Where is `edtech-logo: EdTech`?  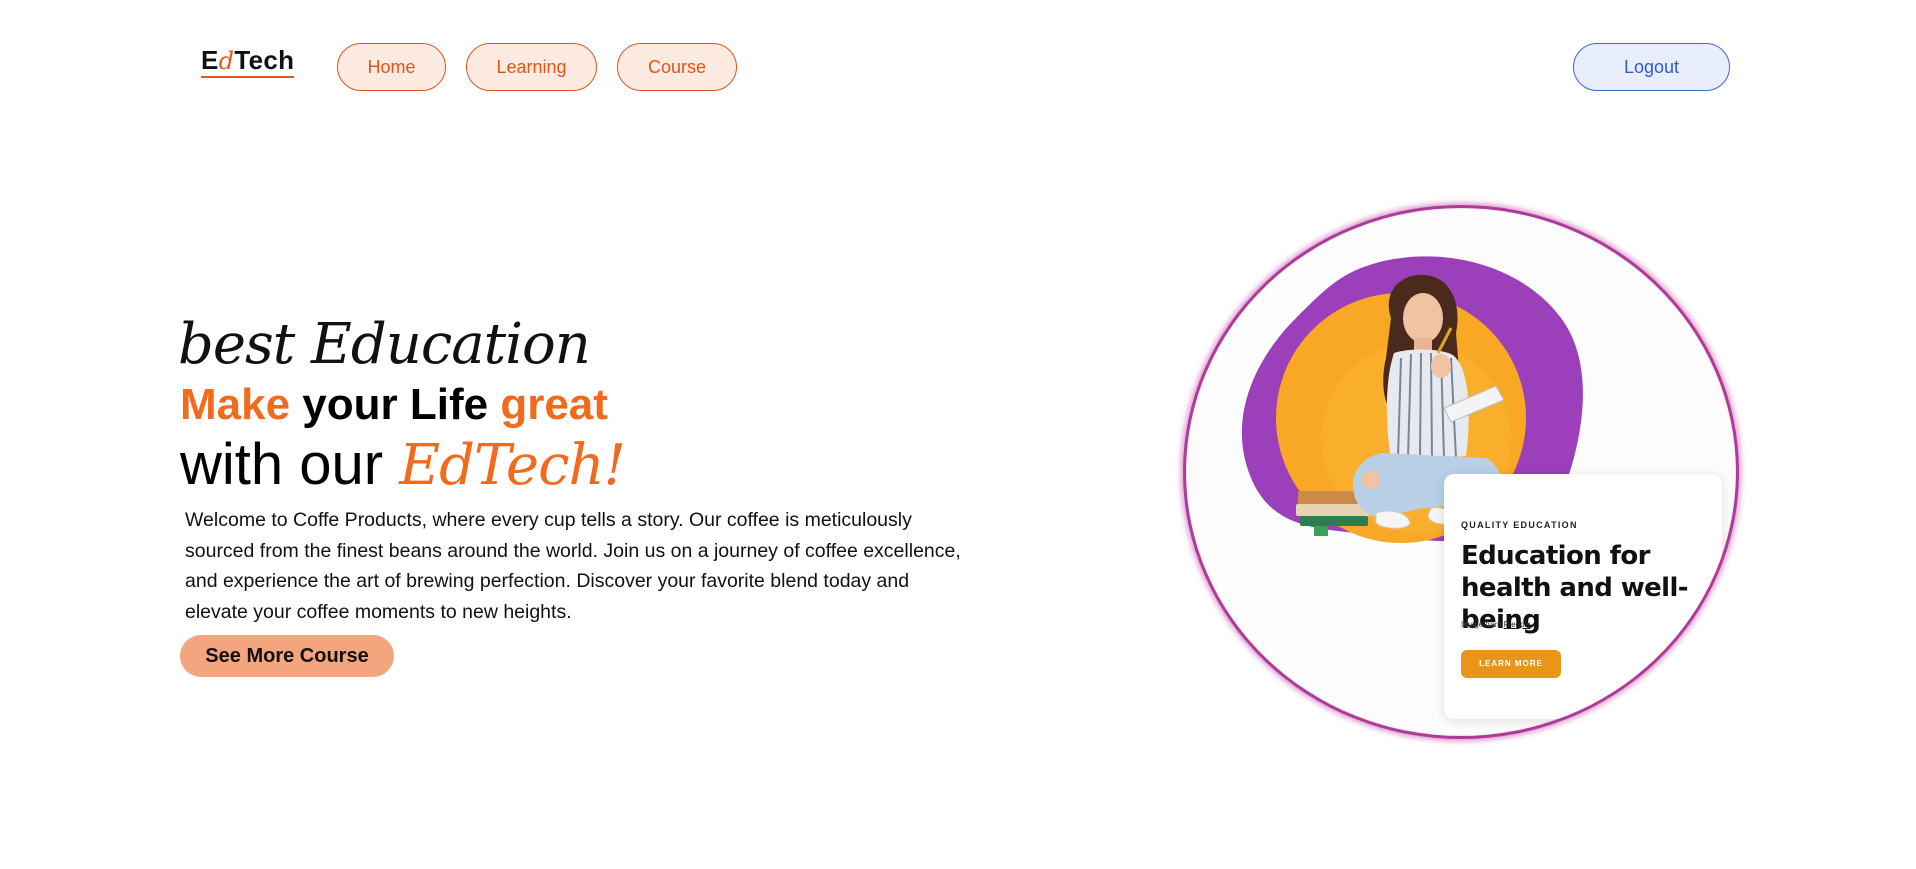 edtech-logo: EdTech is located at coordinates (248, 61).